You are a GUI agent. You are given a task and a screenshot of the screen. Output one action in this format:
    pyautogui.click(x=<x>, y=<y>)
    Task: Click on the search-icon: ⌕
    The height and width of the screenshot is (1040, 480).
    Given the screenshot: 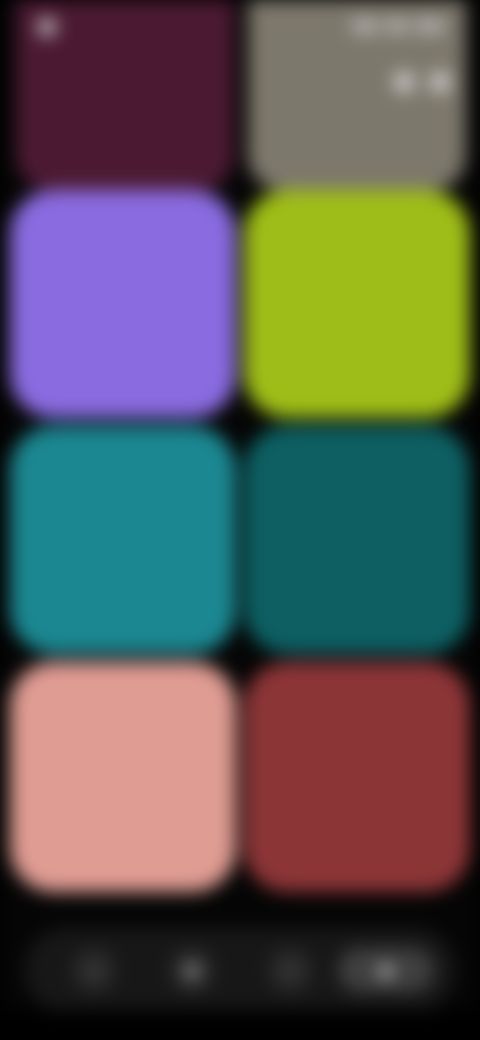 What is the action you would take?
    pyautogui.click(x=290, y=970)
    